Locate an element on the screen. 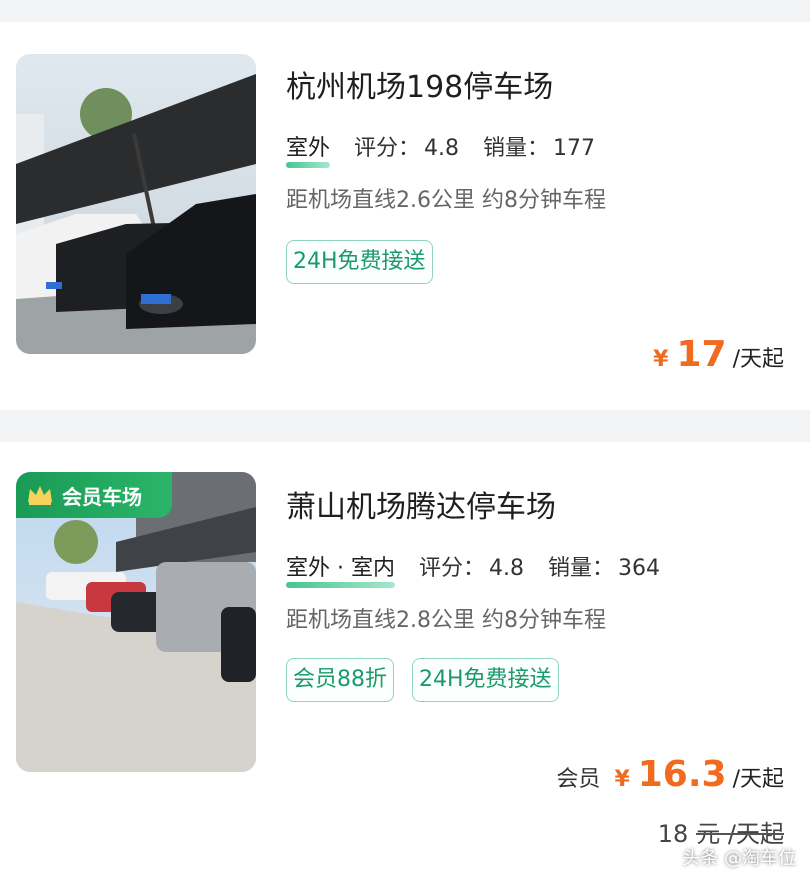  tag-list: 24H免费接送 is located at coordinates (359, 262).